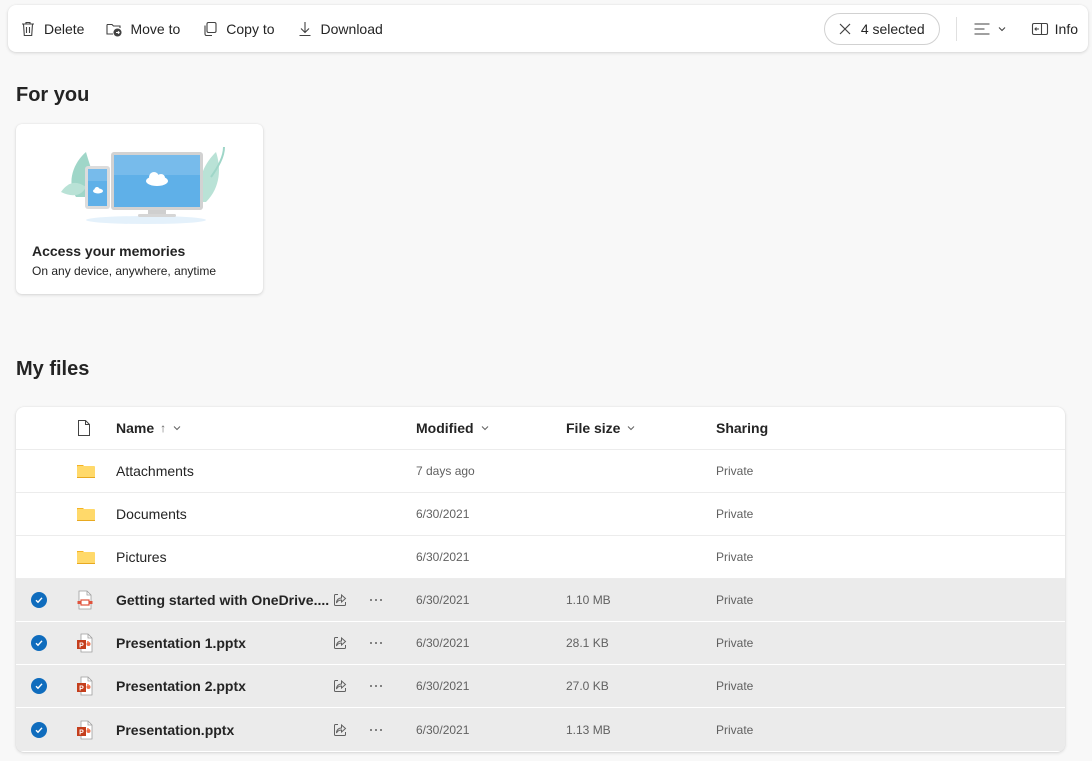  I want to click on pdf-file-icon, so click(86, 600).